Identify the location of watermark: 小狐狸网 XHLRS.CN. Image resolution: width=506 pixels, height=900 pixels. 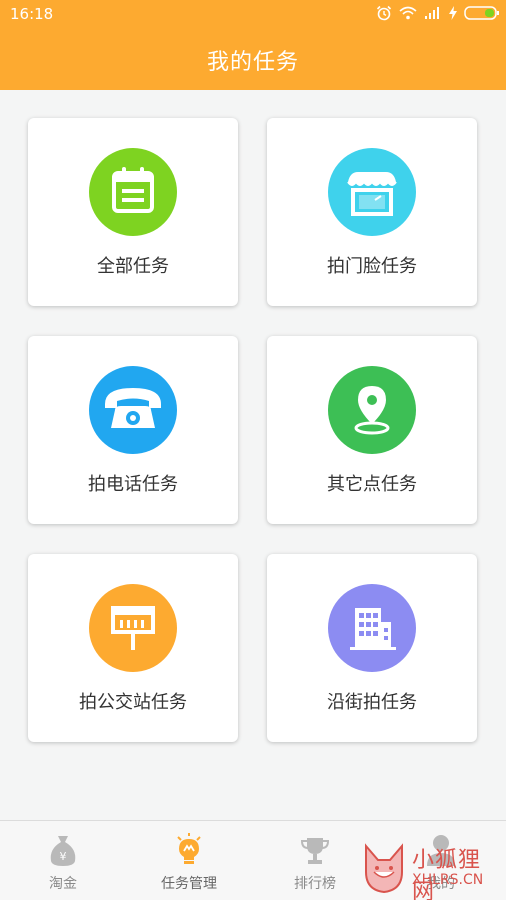
(431, 871).